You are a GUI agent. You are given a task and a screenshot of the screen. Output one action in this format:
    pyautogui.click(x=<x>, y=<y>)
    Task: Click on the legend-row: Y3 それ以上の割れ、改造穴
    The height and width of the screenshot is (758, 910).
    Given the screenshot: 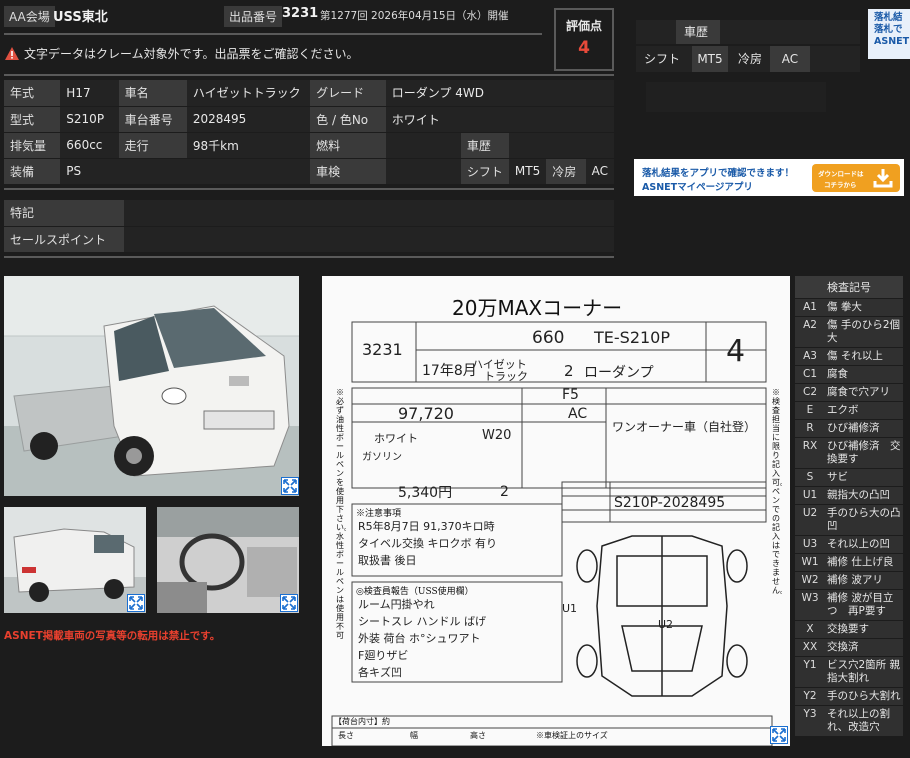 What is the action you would take?
    pyautogui.click(x=849, y=721)
    